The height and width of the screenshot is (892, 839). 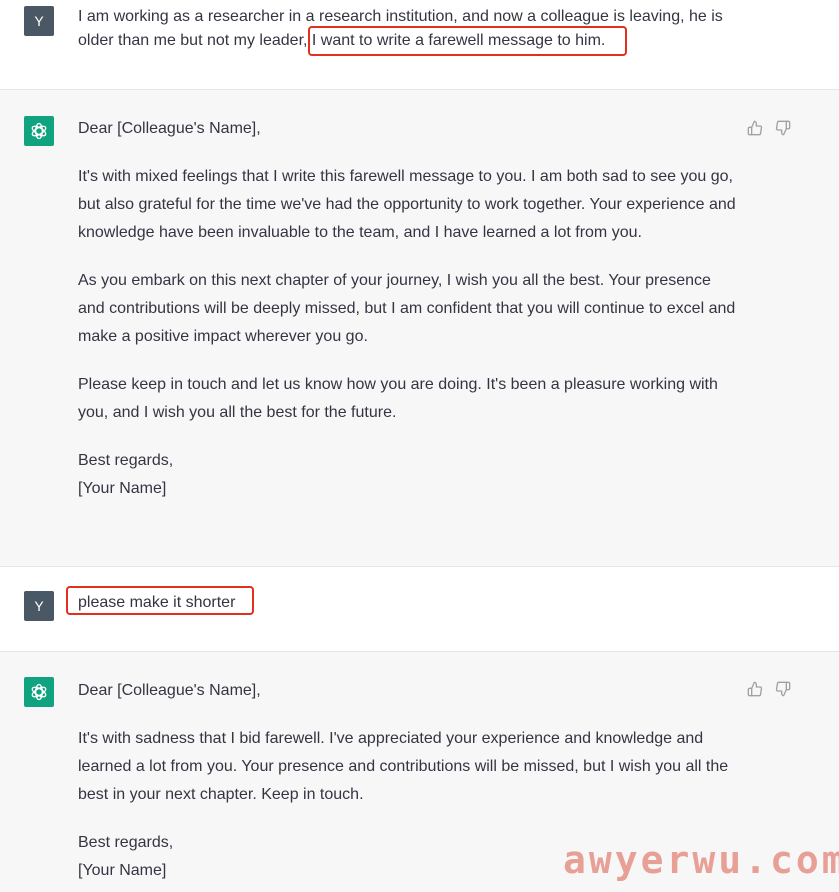 I want to click on user-message-turn: Y please make it shorter, so click(x=419, y=609).